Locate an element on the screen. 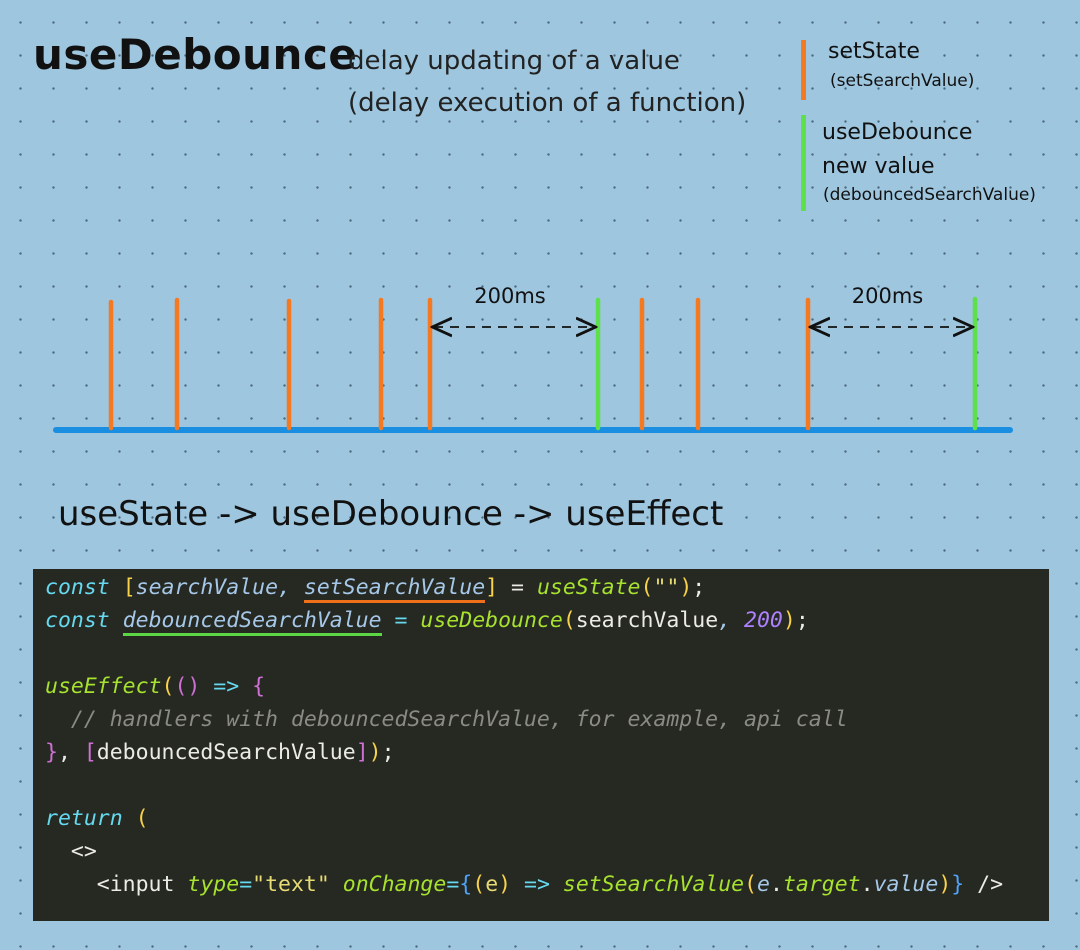  code-token: value is located at coordinates (906, 884).